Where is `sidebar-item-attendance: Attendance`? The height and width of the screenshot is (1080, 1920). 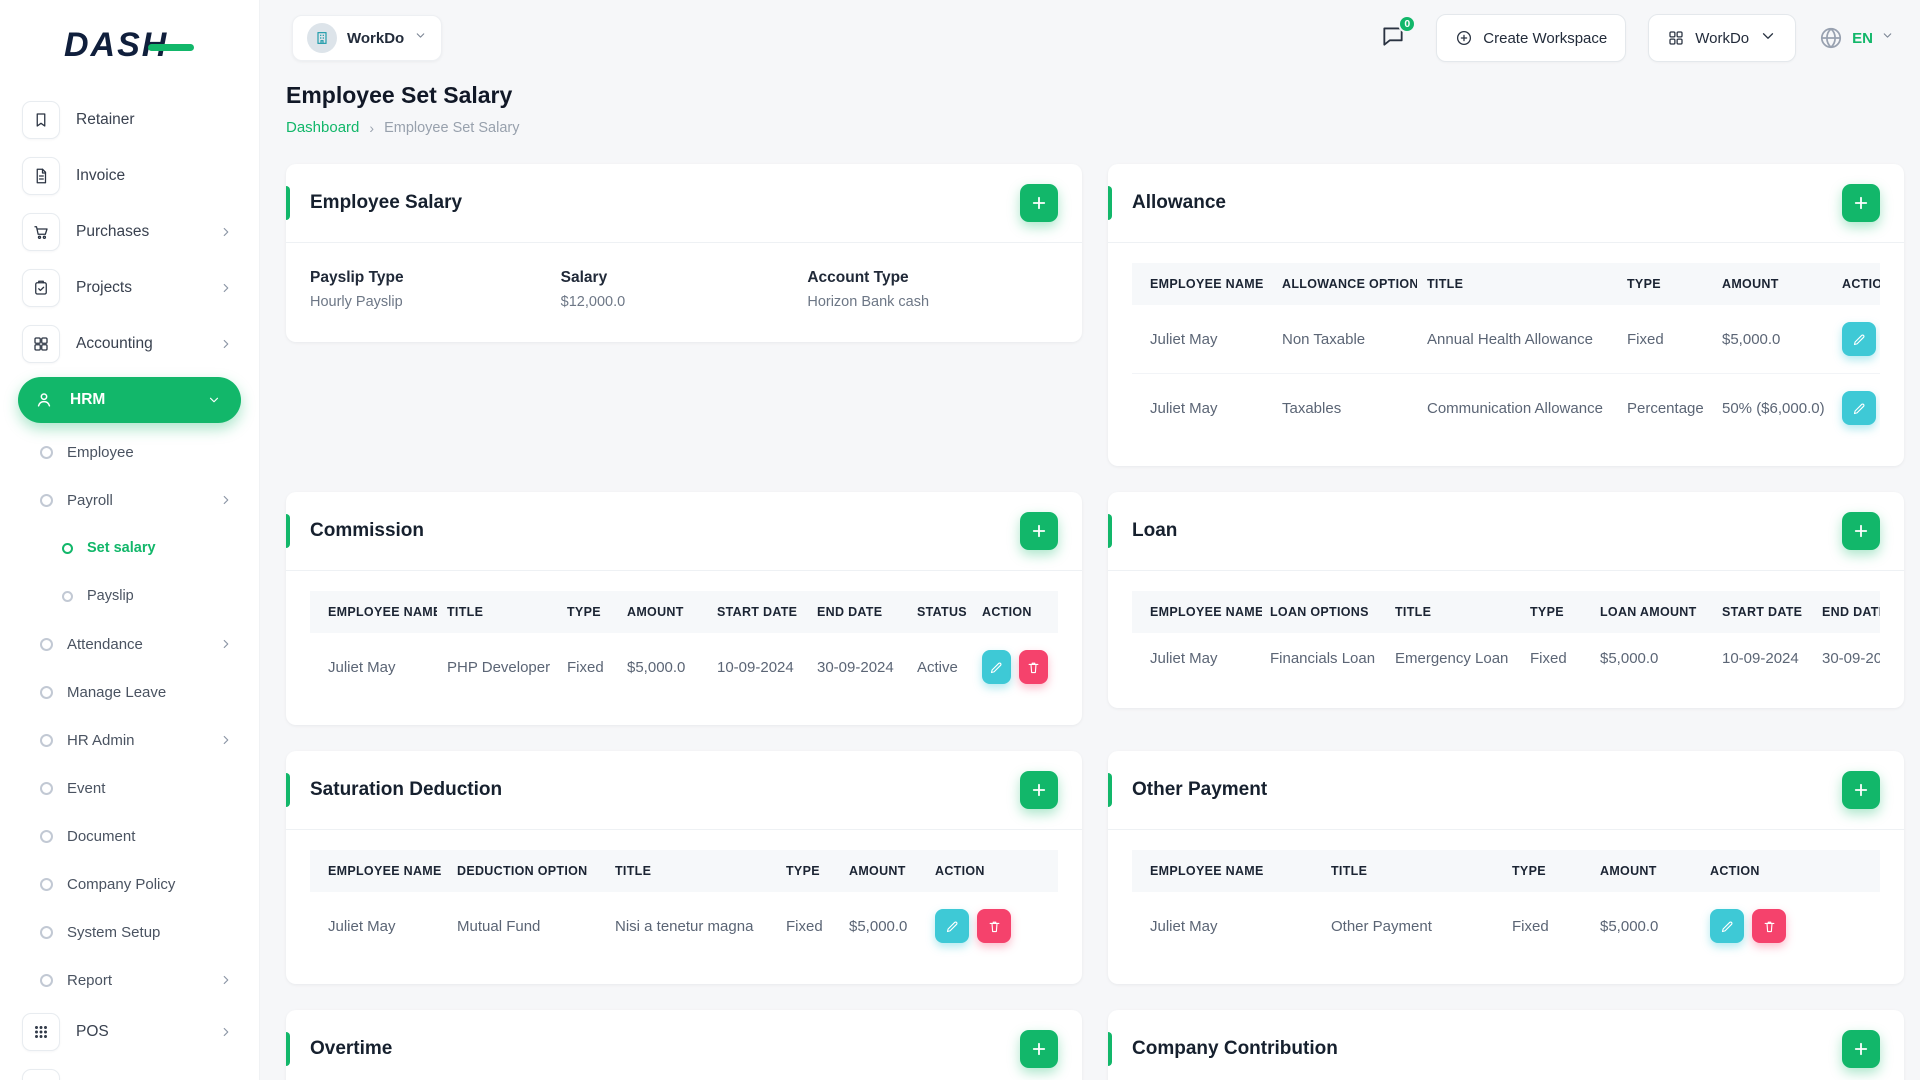
sidebar-item-attendance: Attendance is located at coordinates (129, 644).